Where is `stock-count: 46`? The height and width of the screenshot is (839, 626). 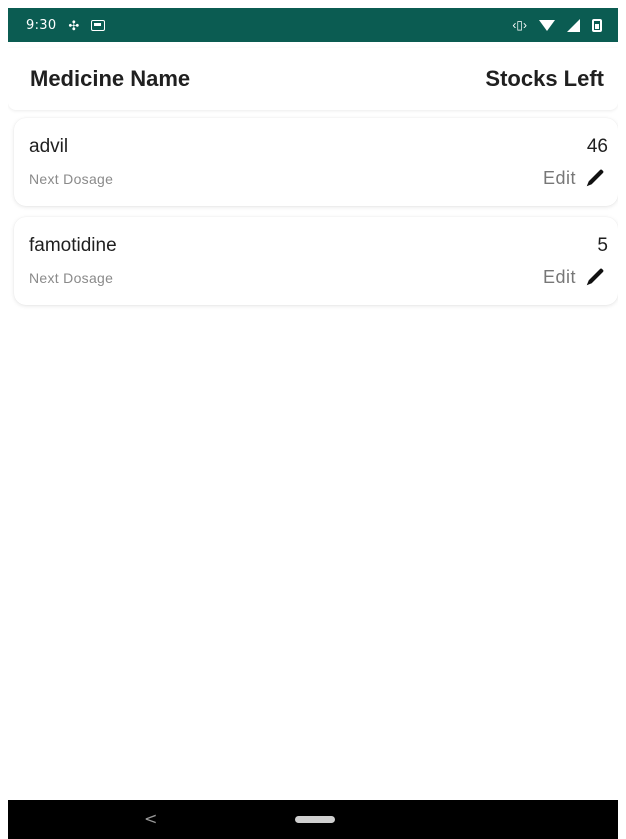
stock-count: 46 is located at coordinates (597, 146).